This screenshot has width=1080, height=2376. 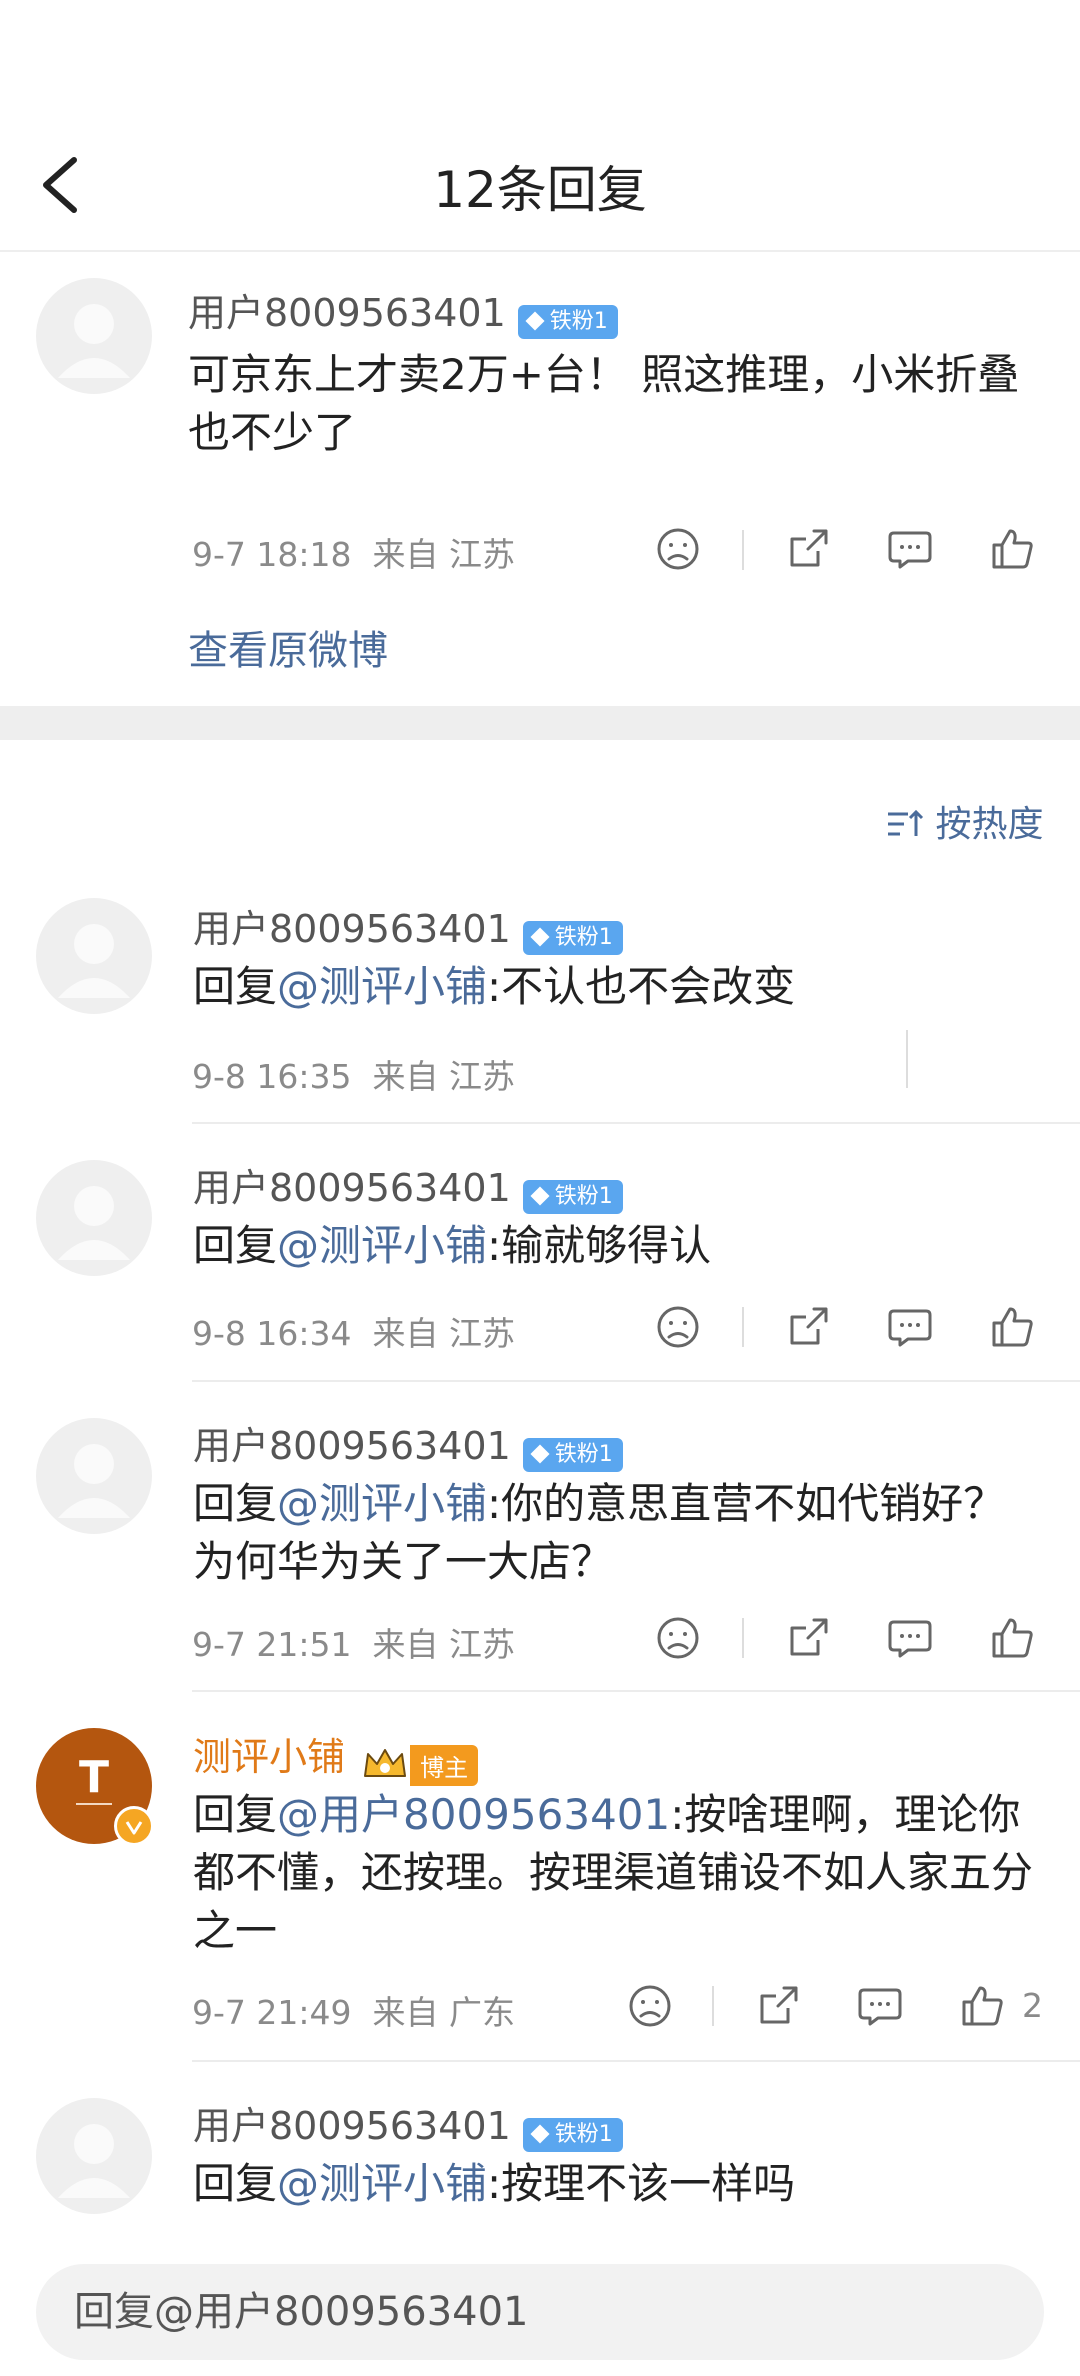 What do you see at coordinates (94, 1777) in the screenshot?
I see `svg-text: T` at bounding box center [94, 1777].